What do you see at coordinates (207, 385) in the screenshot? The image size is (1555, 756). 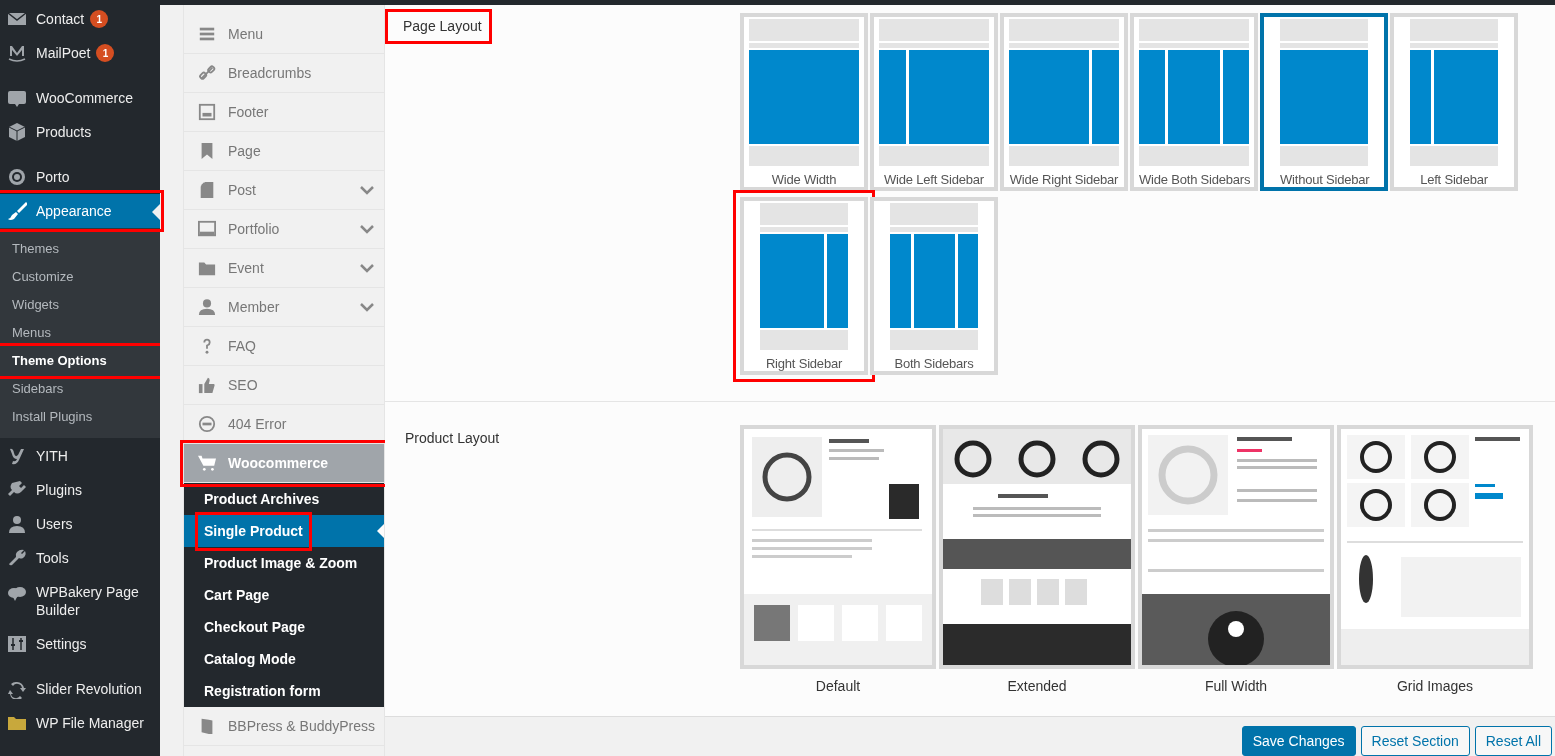 I see `thumbs-up-icon` at bounding box center [207, 385].